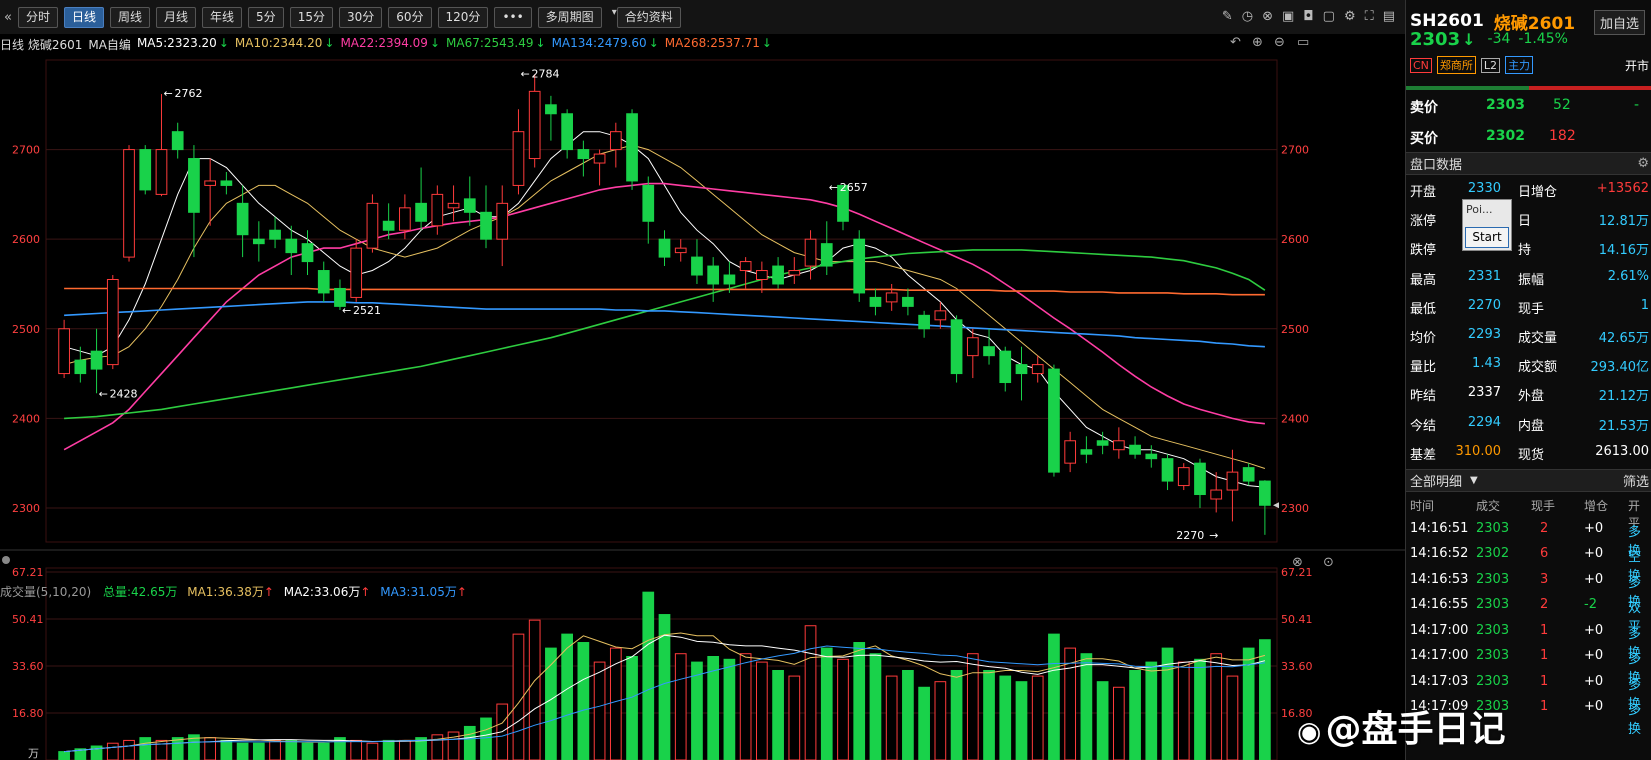 The height and width of the screenshot is (760, 1651). Describe the element at coordinates (1528, 480) in the screenshot. I see `trade-detail-header: 全部明细 ▼ 筛选` at that location.